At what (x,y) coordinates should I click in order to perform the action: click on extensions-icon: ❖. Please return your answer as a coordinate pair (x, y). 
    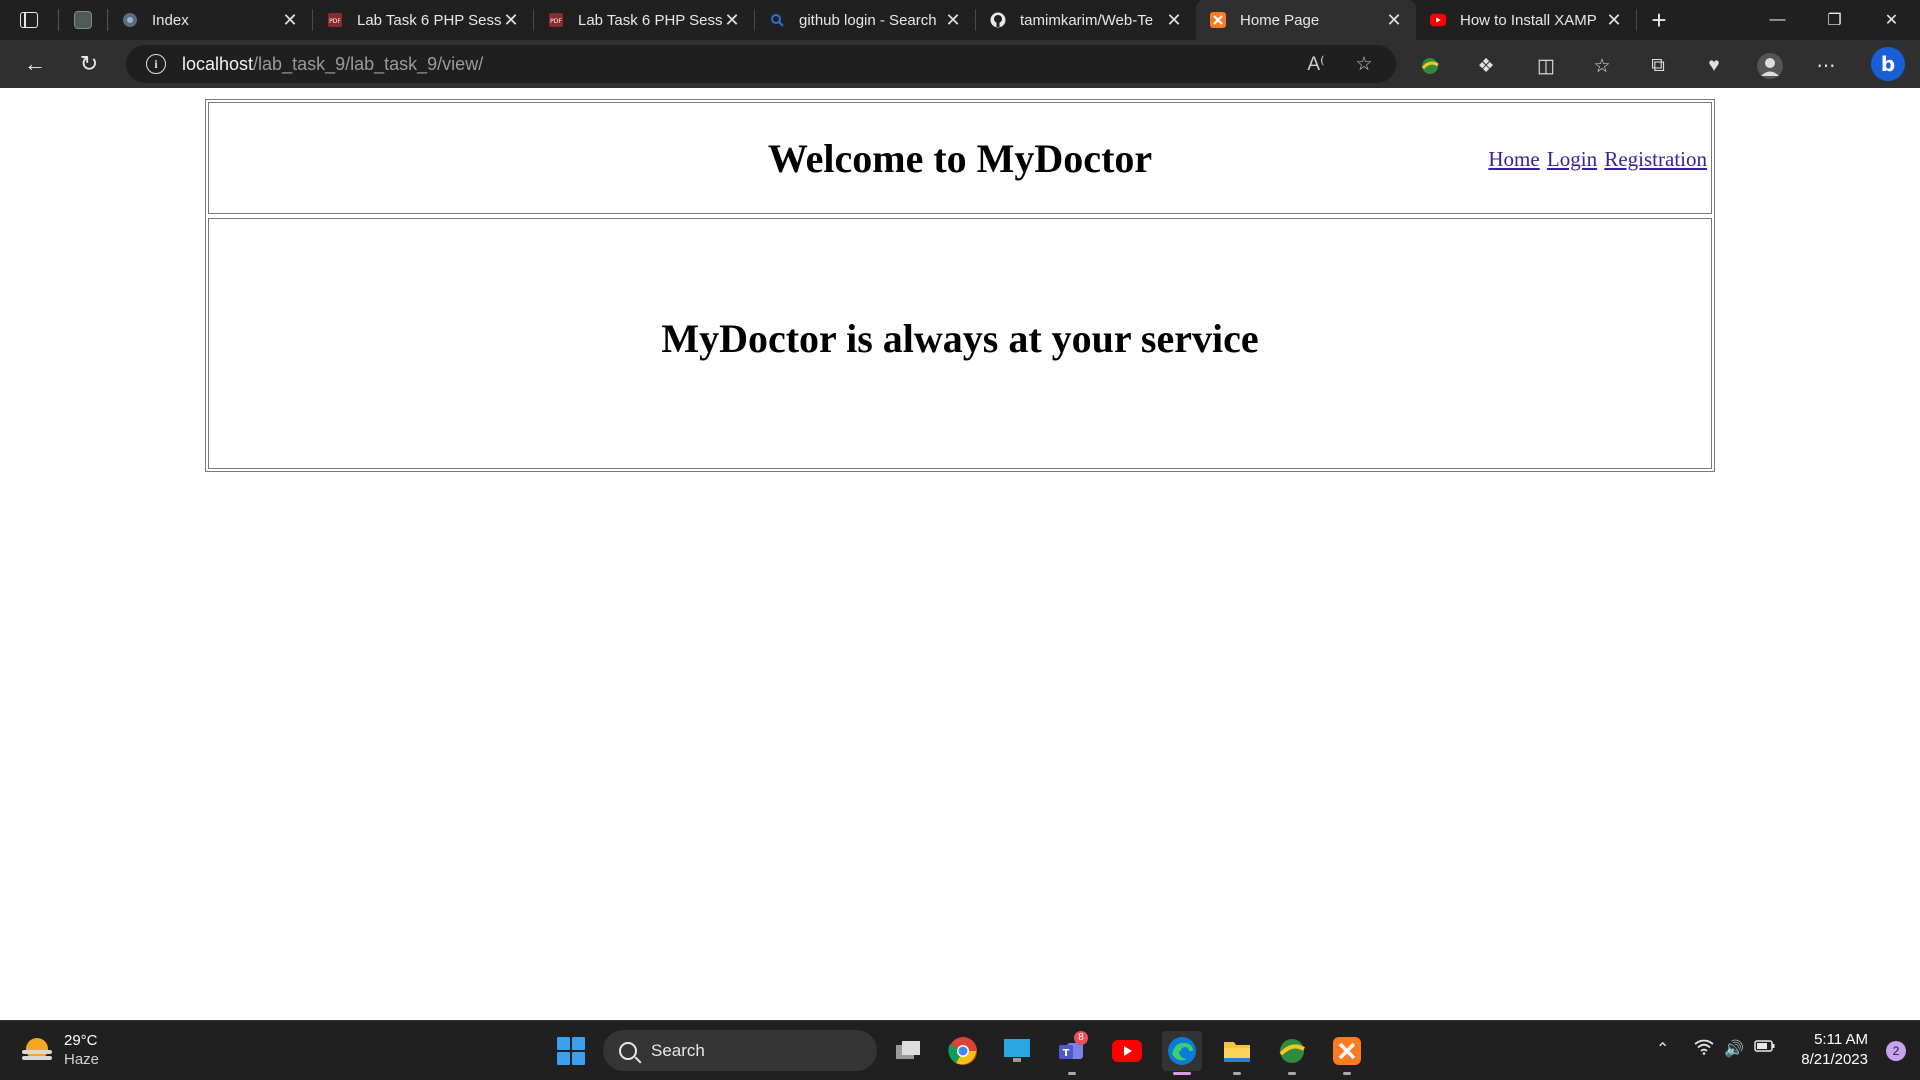
    Looking at the image, I should click on (1486, 66).